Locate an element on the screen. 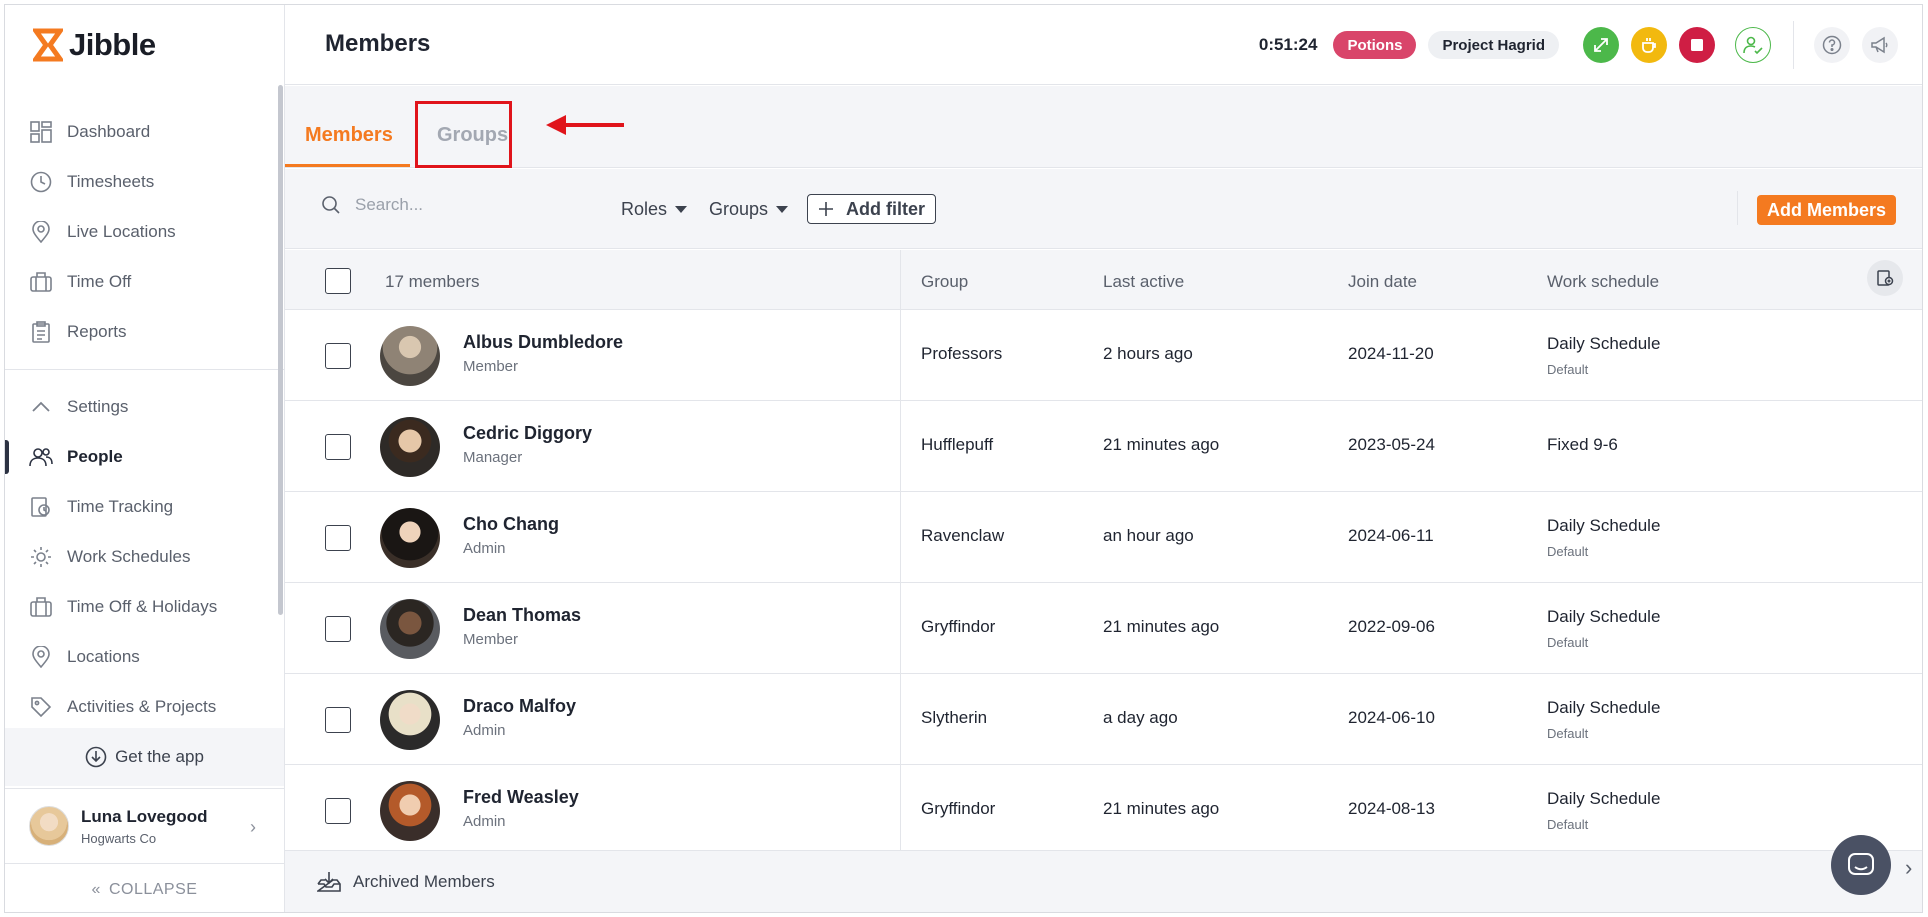  collapse-button: « COLLAPSE is located at coordinates (144, 889).